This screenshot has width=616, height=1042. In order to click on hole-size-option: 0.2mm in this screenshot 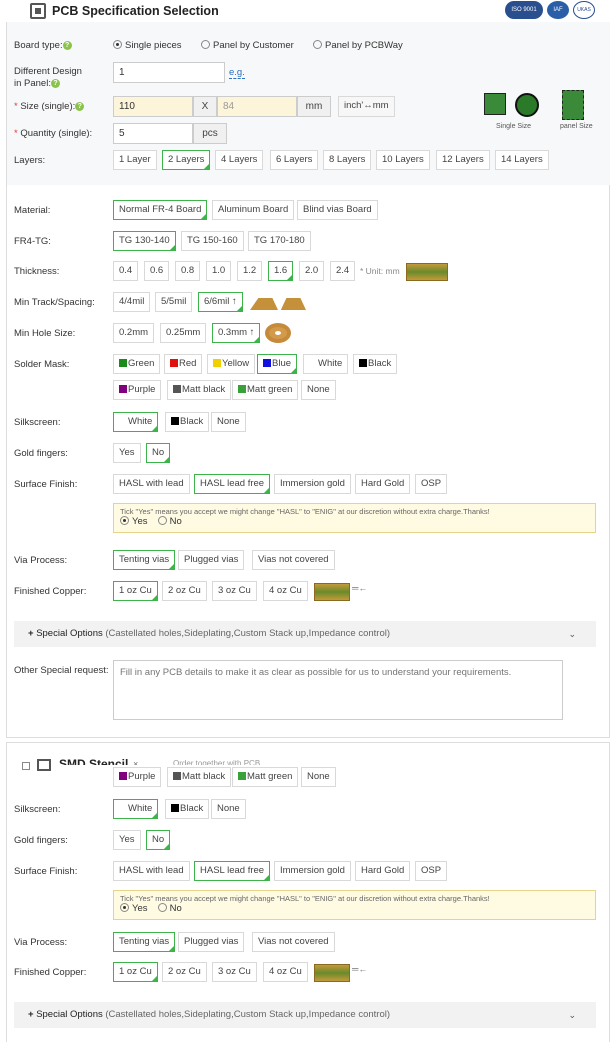, I will do `click(134, 333)`.